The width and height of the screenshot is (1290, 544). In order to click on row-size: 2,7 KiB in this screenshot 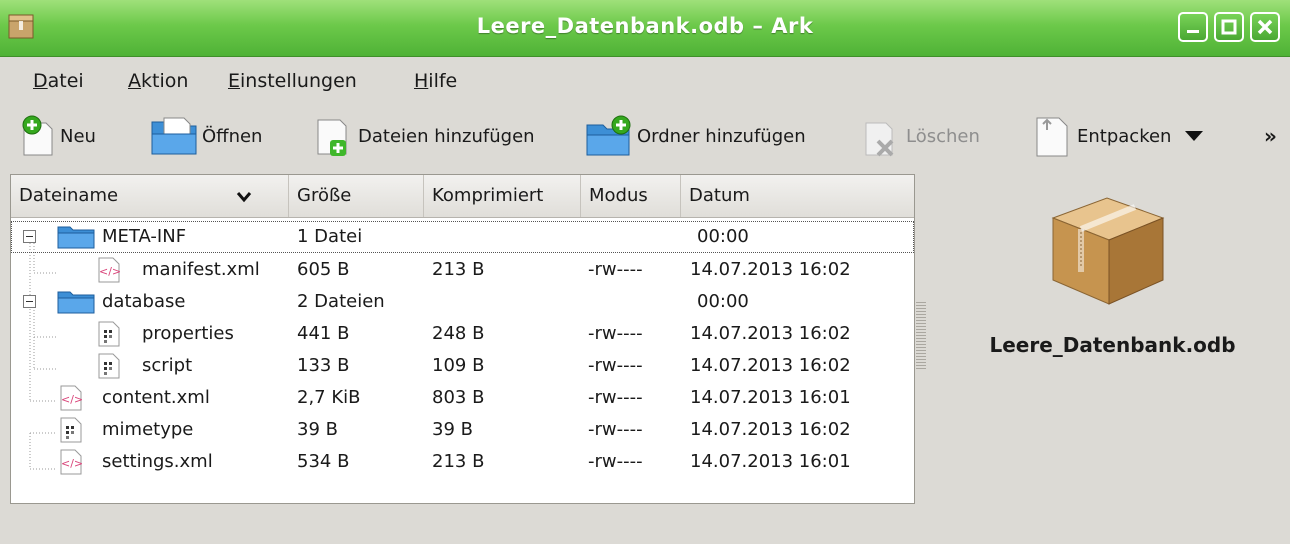, I will do `click(329, 397)`.